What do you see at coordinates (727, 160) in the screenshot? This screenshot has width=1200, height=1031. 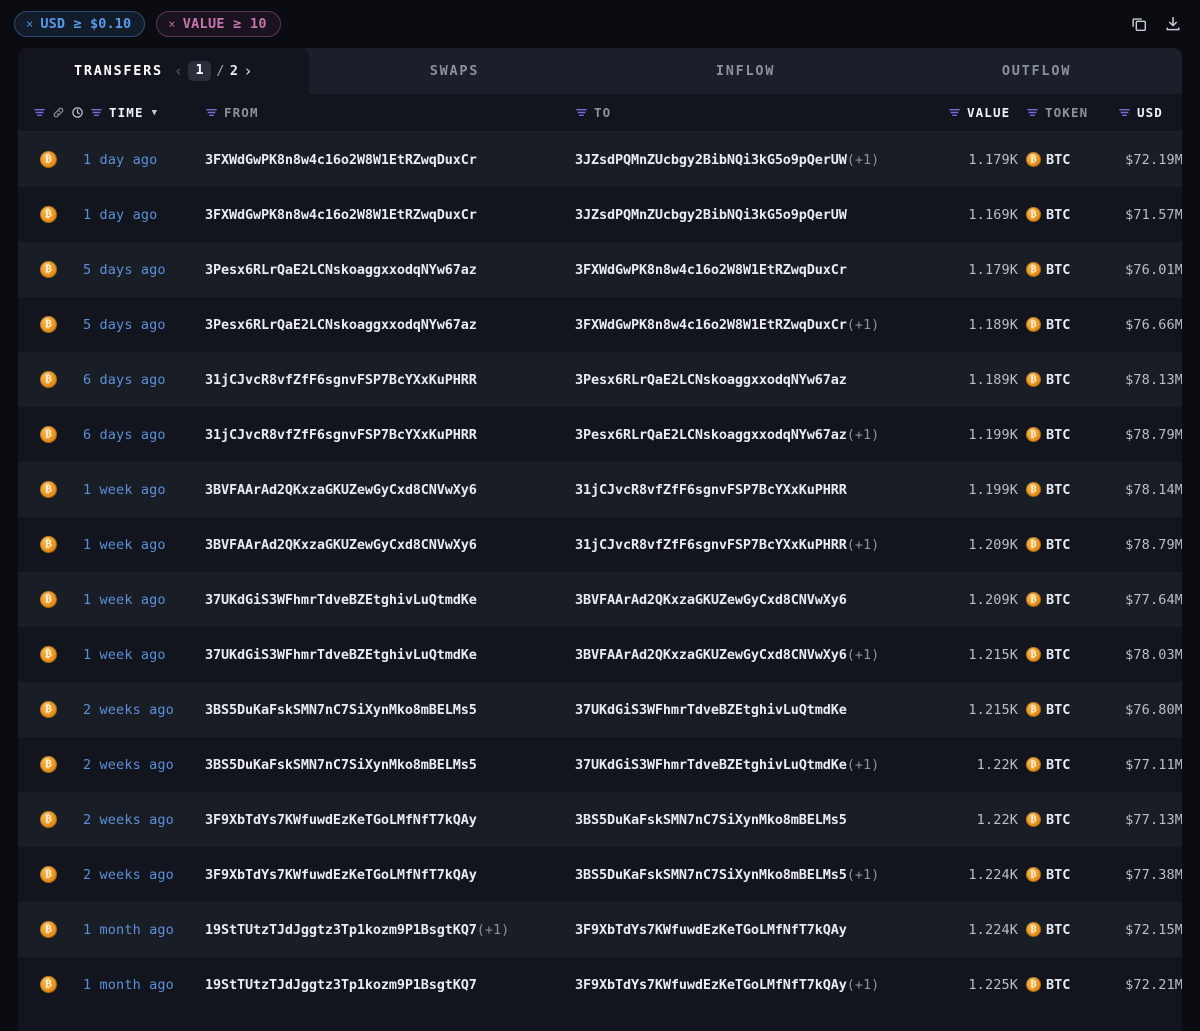 I see `to-cell: 3JZsdPQMnZUcbgy2BibNQi3kG5o9pQerUW (+1)` at bounding box center [727, 160].